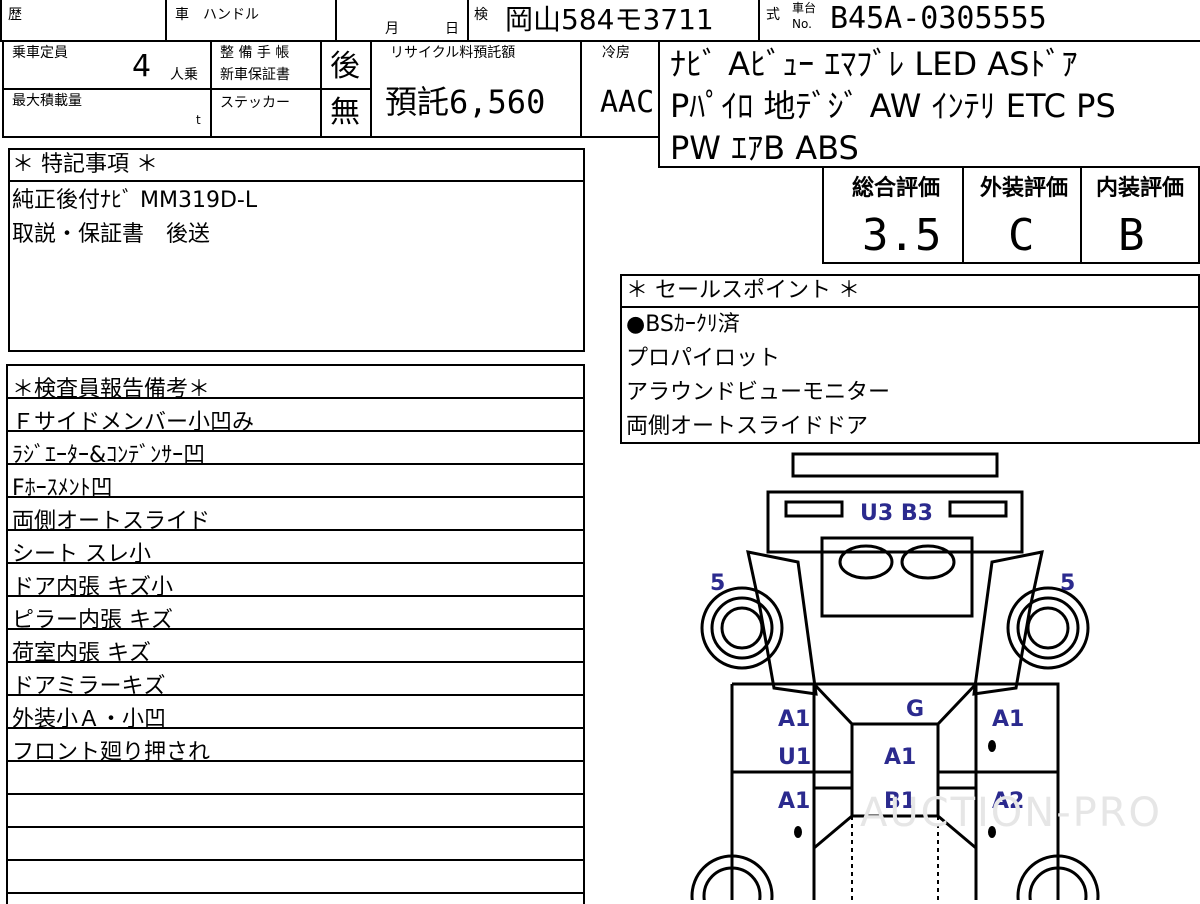  I want to click on inspector-line: Fﾎｰｽﾒﾝﾄ凹, so click(296, 483).